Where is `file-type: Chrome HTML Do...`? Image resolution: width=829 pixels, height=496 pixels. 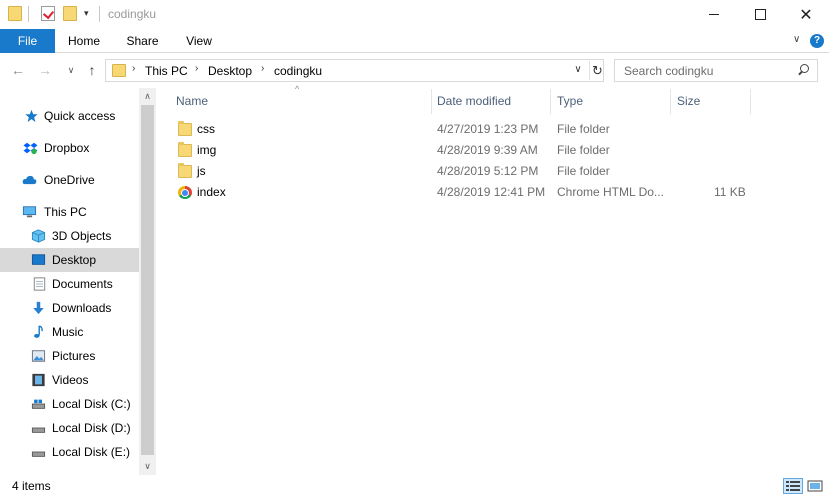
file-type: Chrome HTML Do... is located at coordinates (610, 192).